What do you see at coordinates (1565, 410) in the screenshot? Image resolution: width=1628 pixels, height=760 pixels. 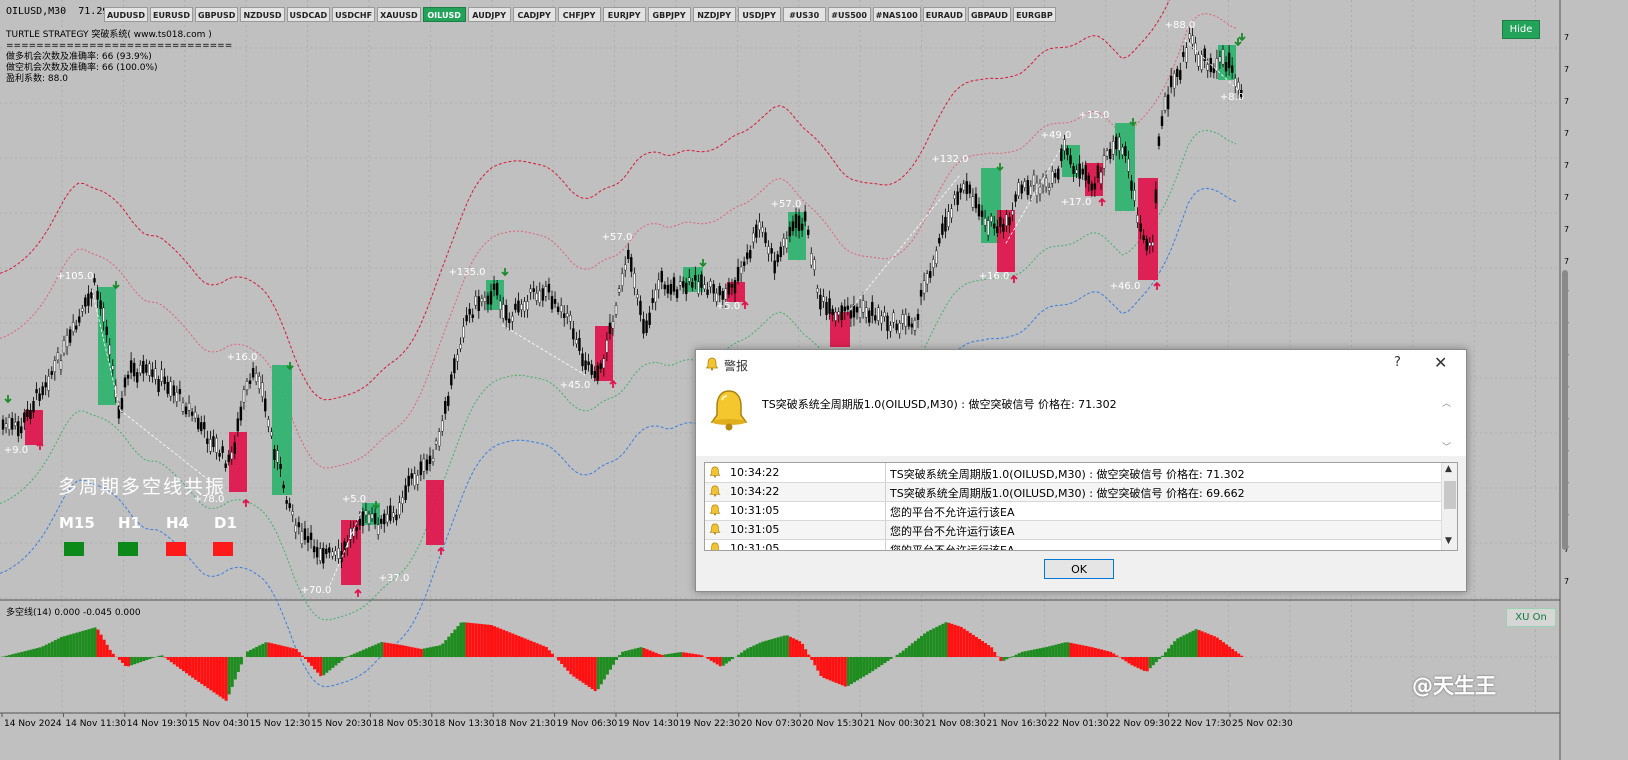 I see `side-handle` at bounding box center [1565, 410].